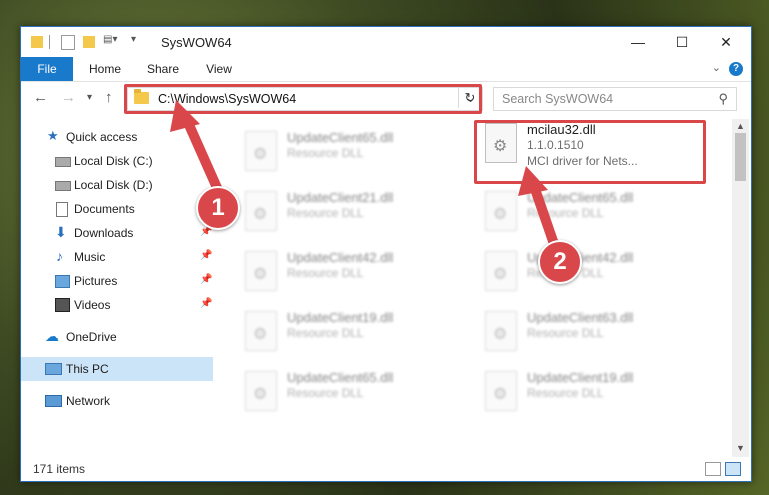  I want to click on sidebar-item-this-pc: This PC, so click(117, 369).